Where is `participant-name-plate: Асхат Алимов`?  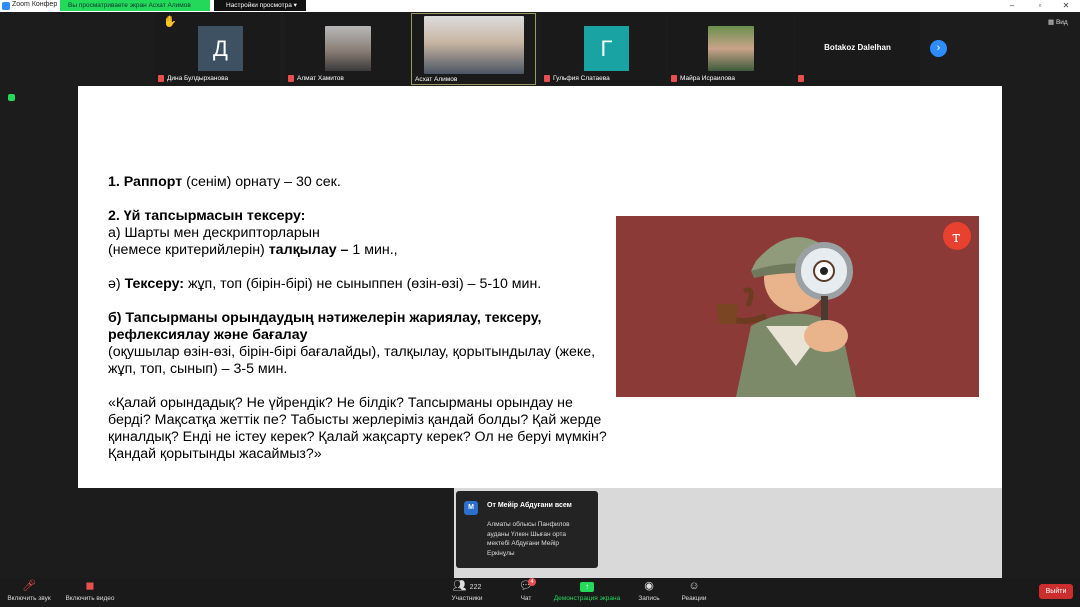 participant-name-plate: Асхат Алимов is located at coordinates (436, 80).